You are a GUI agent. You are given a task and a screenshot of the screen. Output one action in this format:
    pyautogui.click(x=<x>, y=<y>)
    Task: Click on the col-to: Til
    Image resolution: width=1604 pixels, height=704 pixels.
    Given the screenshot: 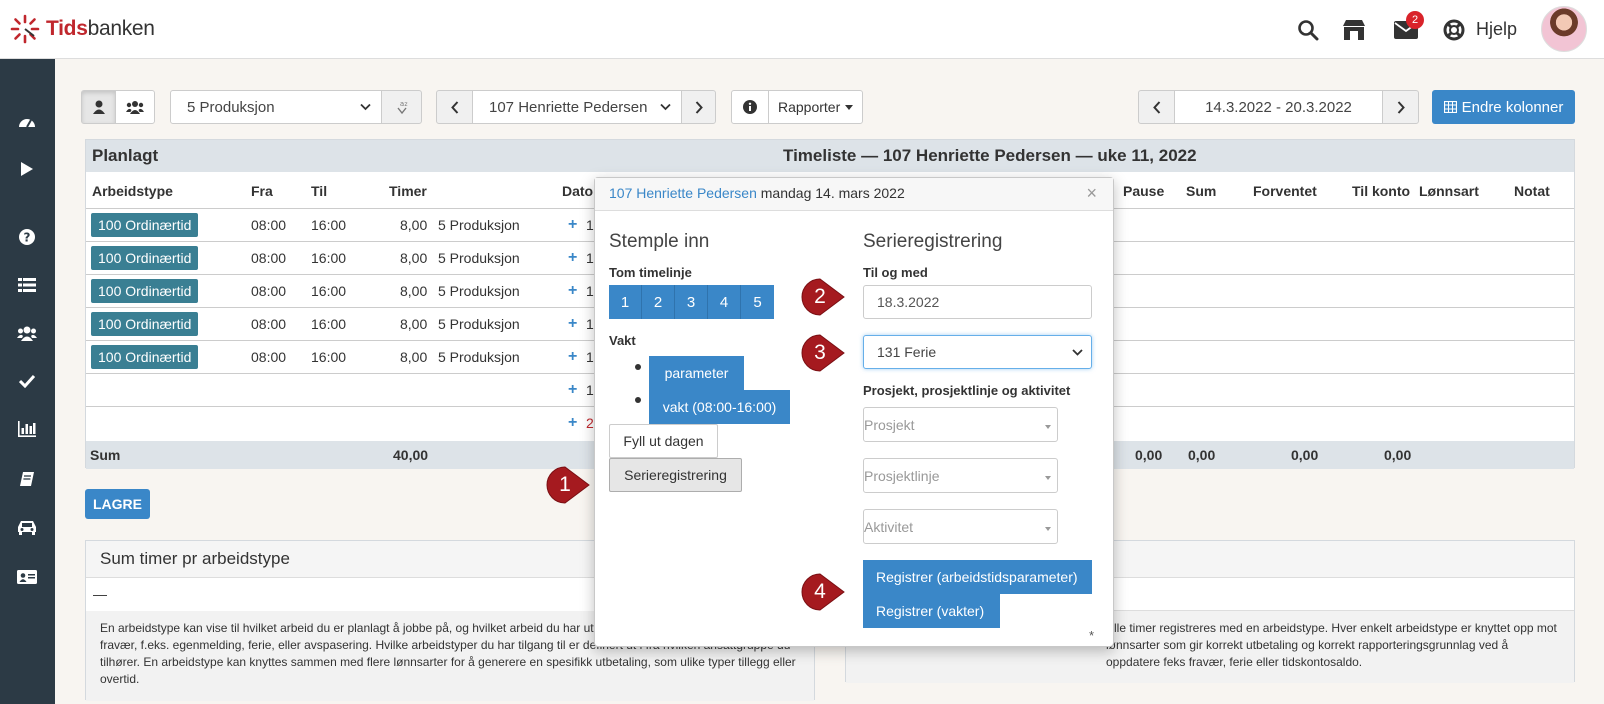 What is the action you would take?
    pyautogui.click(x=319, y=191)
    